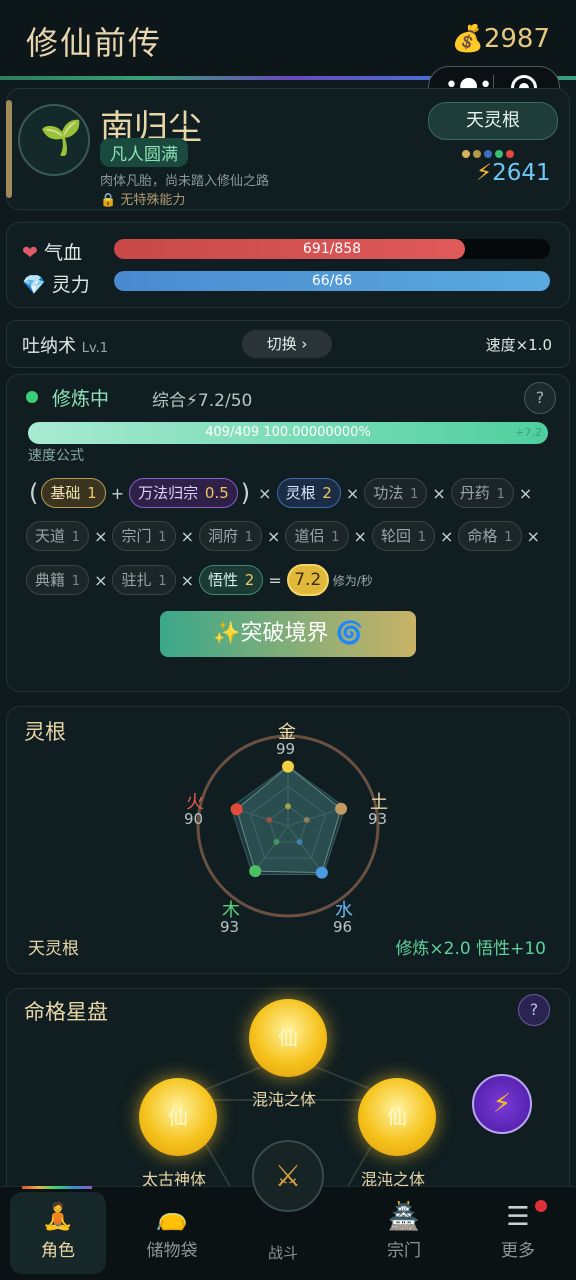 The image size is (576, 1280). I want to click on mp-row-label: 💎 灵力, so click(56, 283).